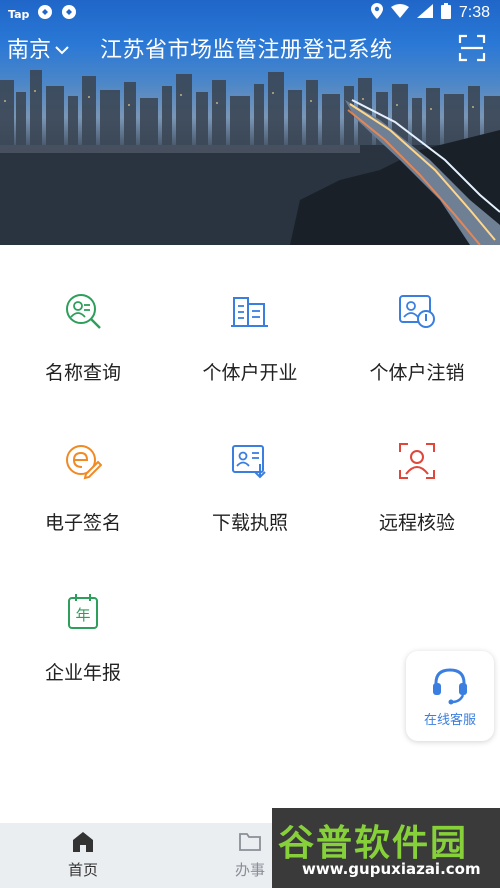 The width and height of the screenshot is (500, 888). I want to click on home-icon, so click(83, 842).